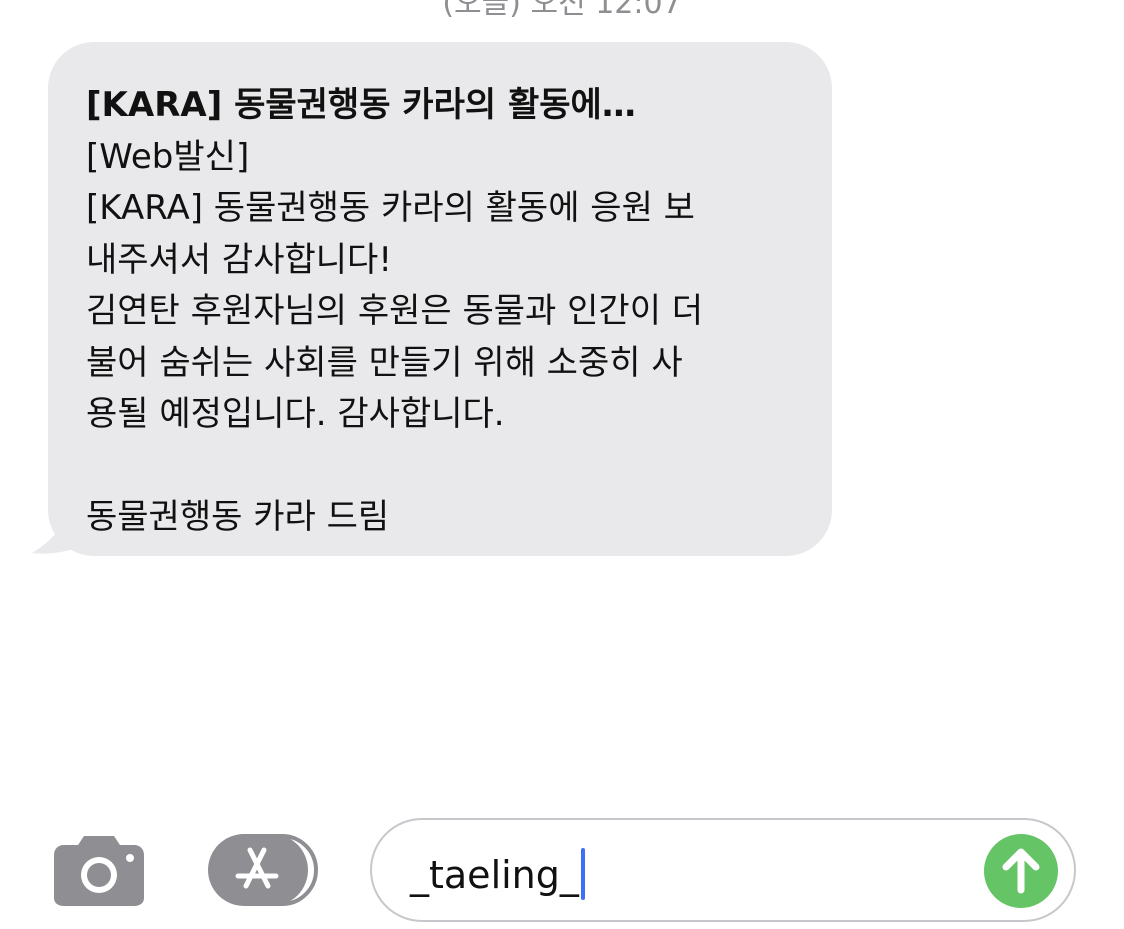  I want to click on send-button, so click(1021, 871).